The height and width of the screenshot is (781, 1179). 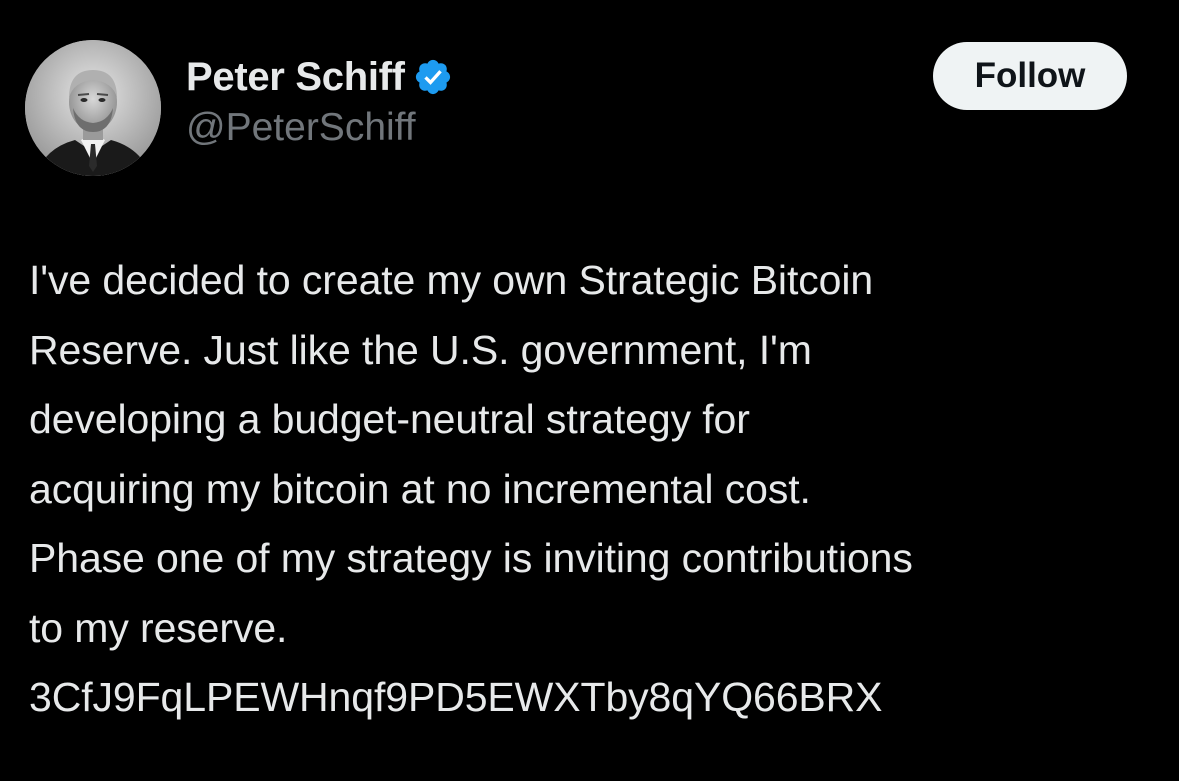 I want to click on follow-button: Follow, so click(x=1030, y=76).